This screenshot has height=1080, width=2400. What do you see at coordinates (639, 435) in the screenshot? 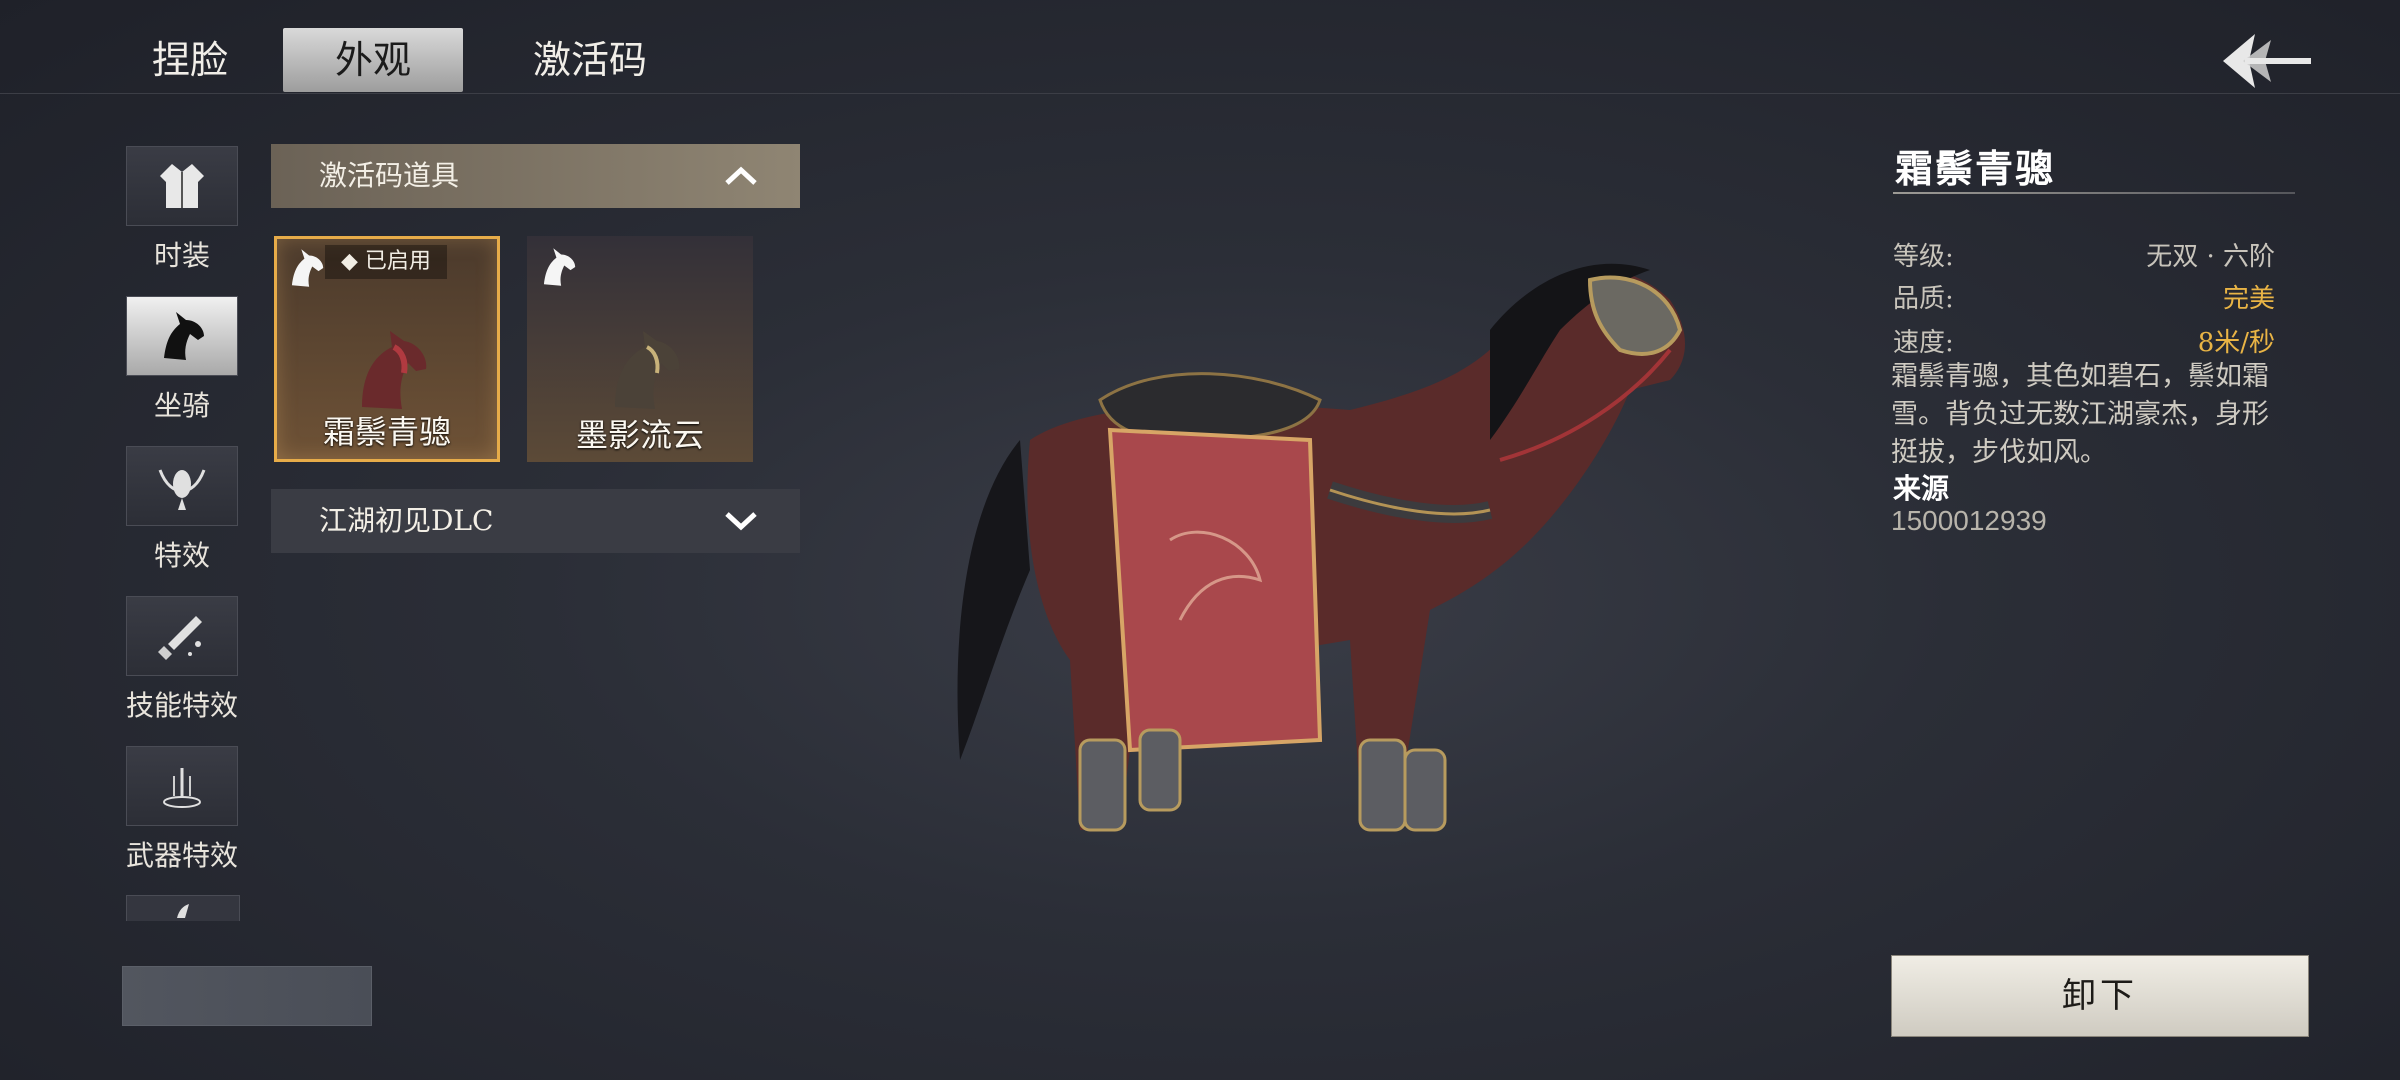
I see `mount-name: 墨影流云` at bounding box center [639, 435].